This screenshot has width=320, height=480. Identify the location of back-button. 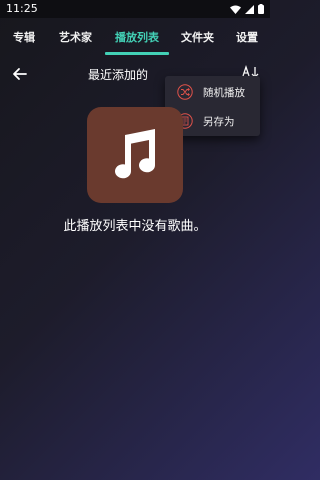
(20, 74).